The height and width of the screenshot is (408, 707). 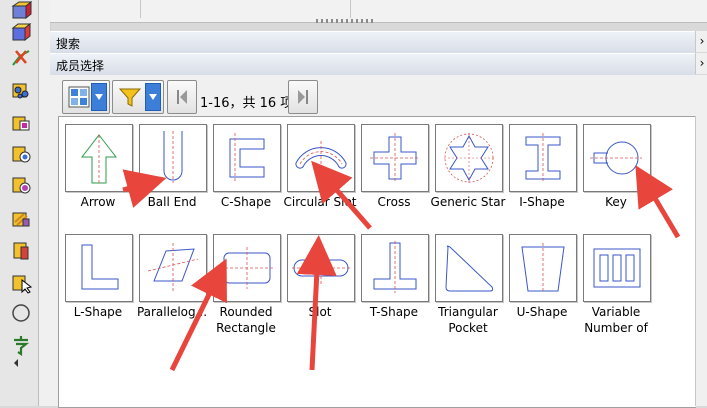 What do you see at coordinates (130, 97) in the screenshot?
I see `filter-icon` at bounding box center [130, 97].